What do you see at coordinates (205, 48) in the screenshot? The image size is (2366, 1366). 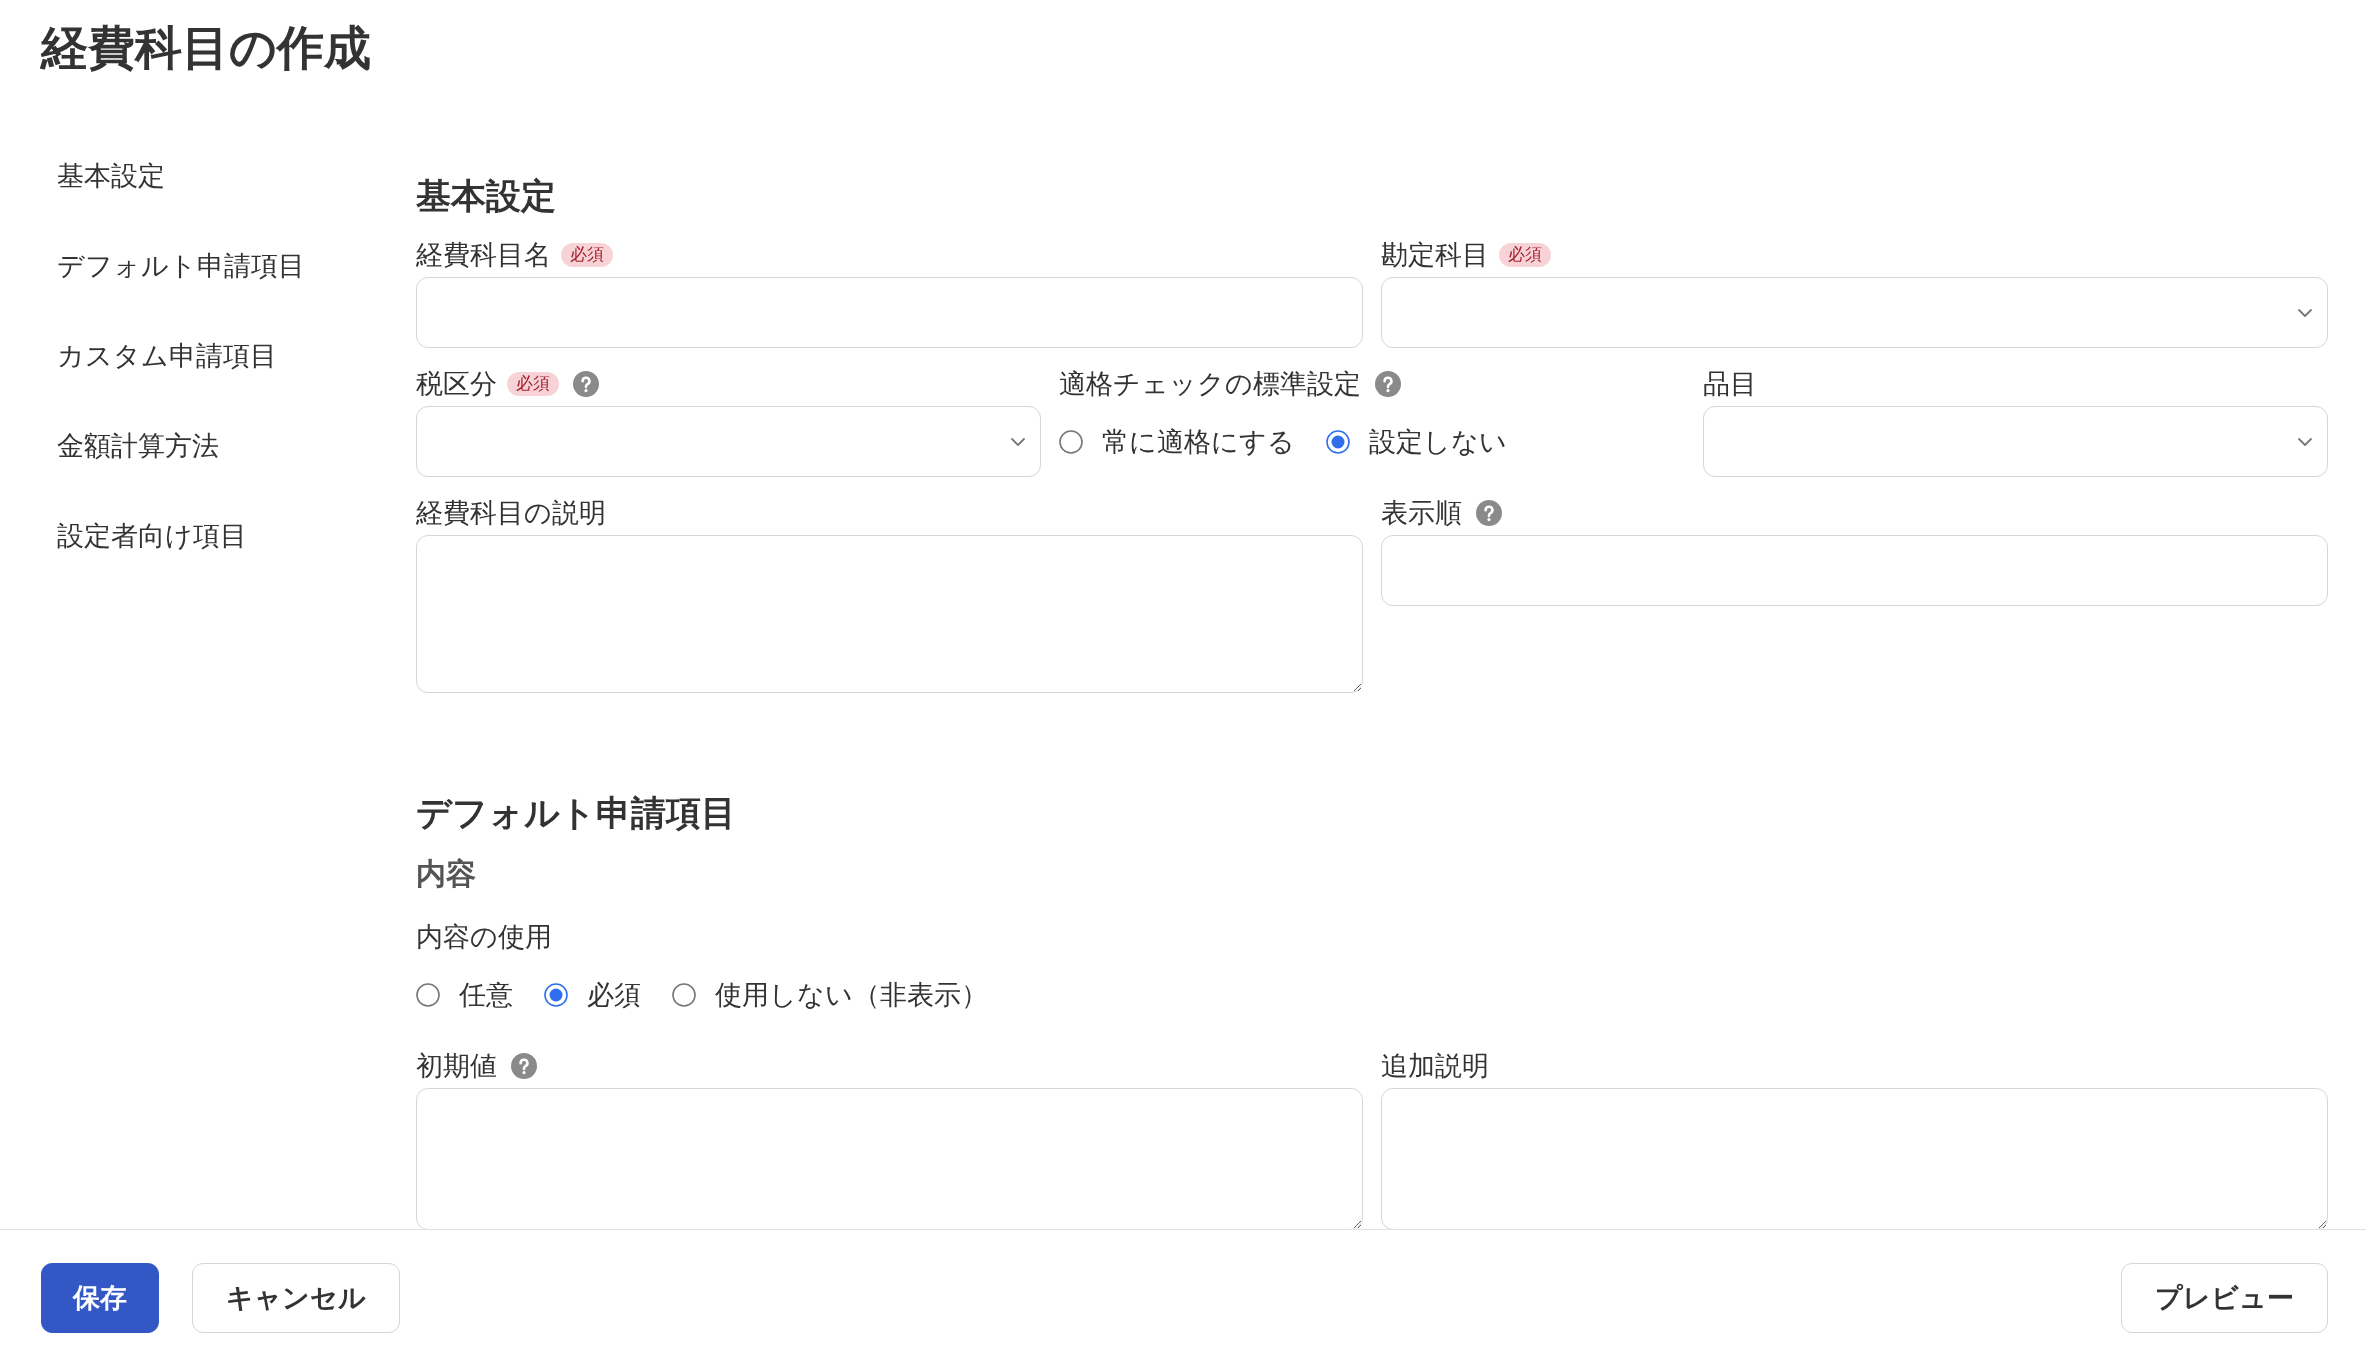 I see `page-title: 経費科目の作成` at bounding box center [205, 48].